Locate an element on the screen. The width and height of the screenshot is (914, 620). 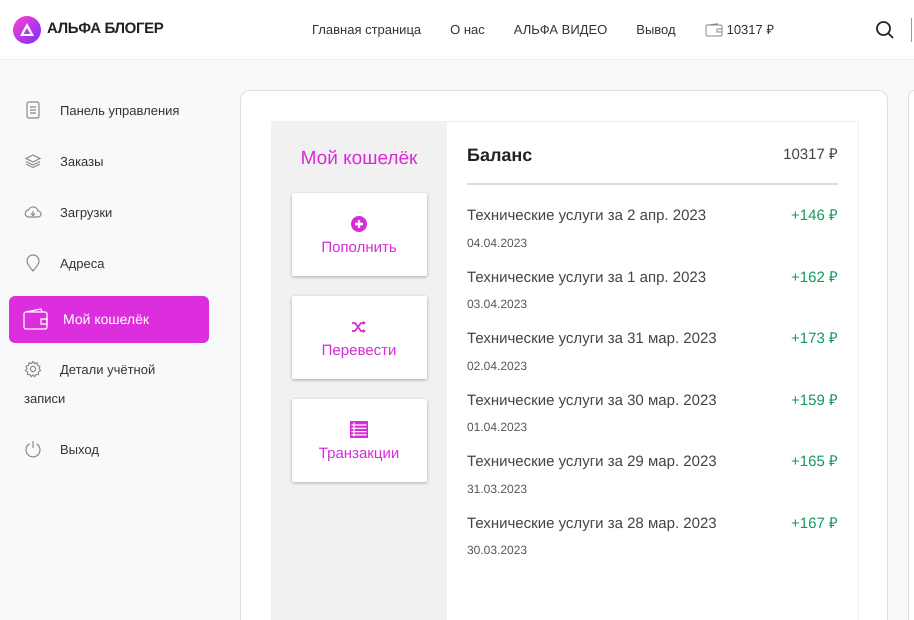
logo-text: АЛЬФА БЛОГЕР is located at coordinates (105, 29).